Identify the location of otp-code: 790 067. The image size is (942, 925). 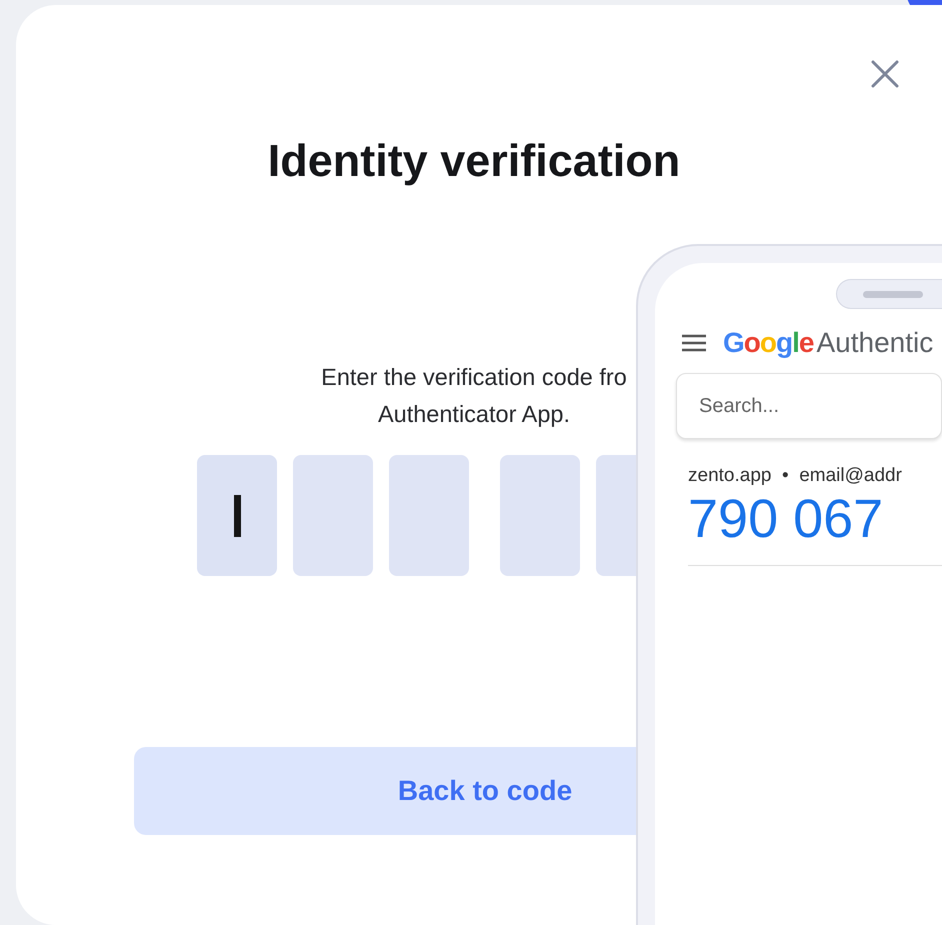
(786, 519).